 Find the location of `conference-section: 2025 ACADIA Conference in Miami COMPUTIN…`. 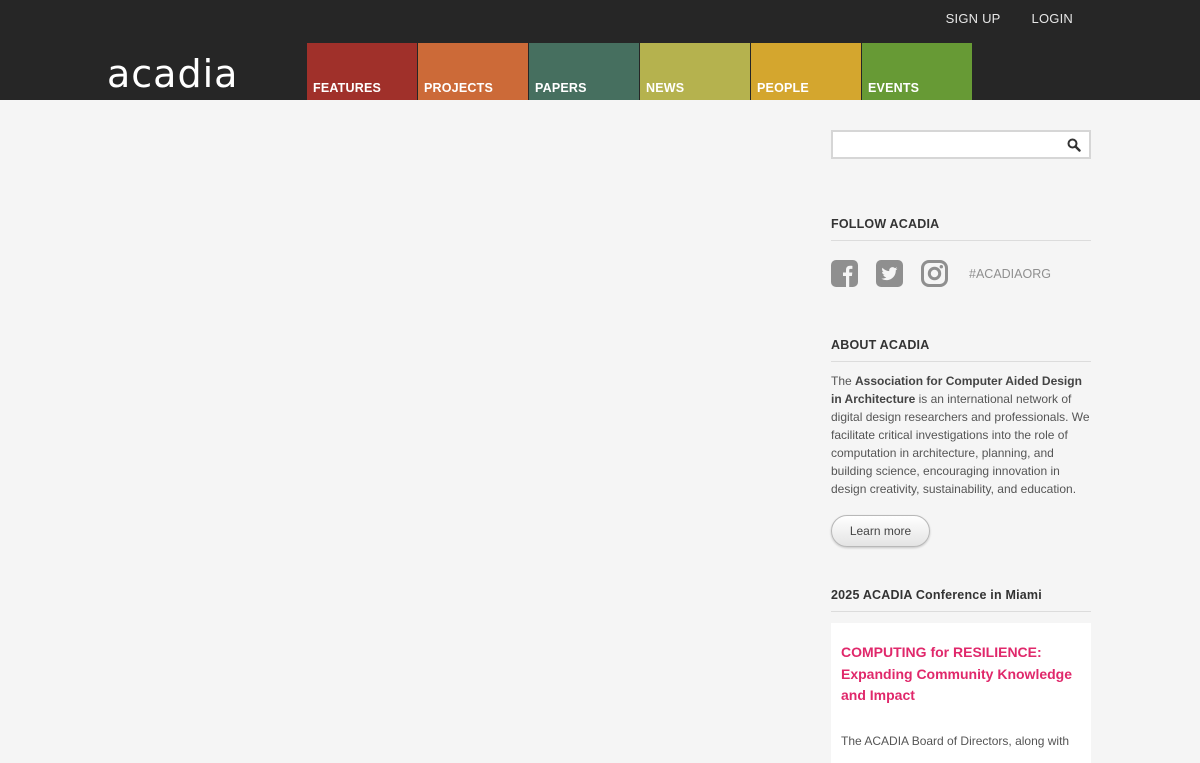

conference-section: 2025 ACADIA Conference in Miami COMPUTIN… is located at coordinates (961, 675).